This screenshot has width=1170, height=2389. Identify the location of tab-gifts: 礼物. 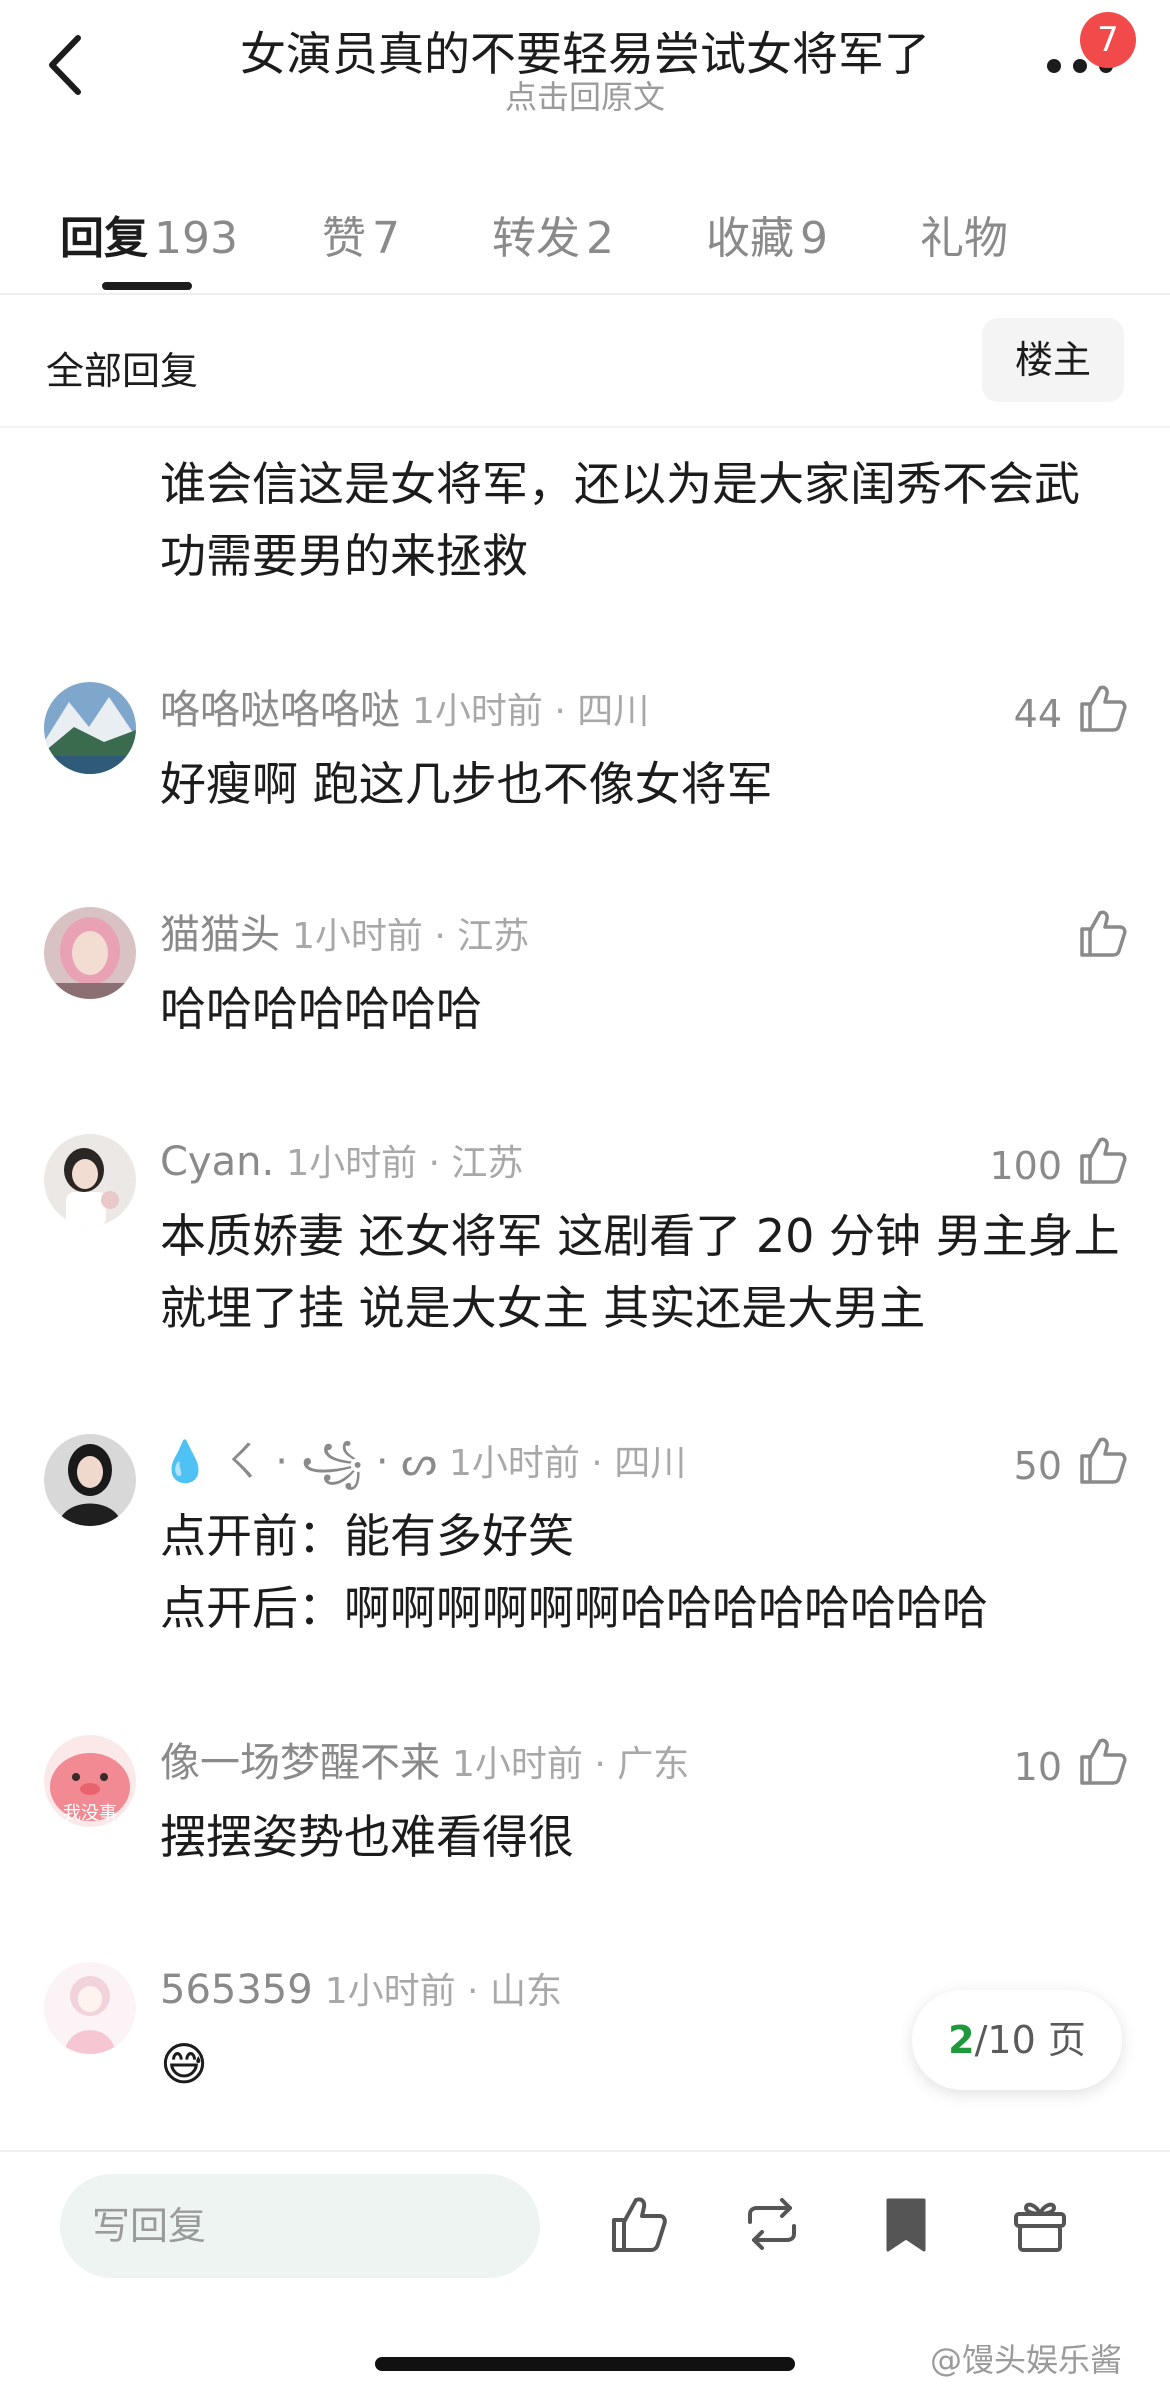
(964, 234).